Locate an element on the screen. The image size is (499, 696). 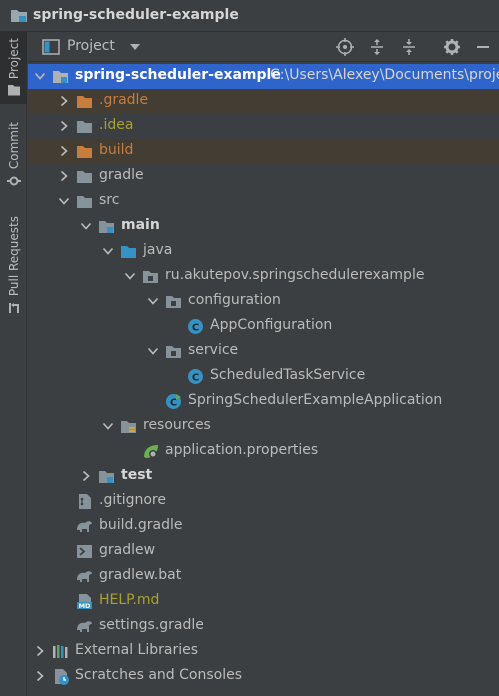
libs-icon is located at coordinates (60, 651).